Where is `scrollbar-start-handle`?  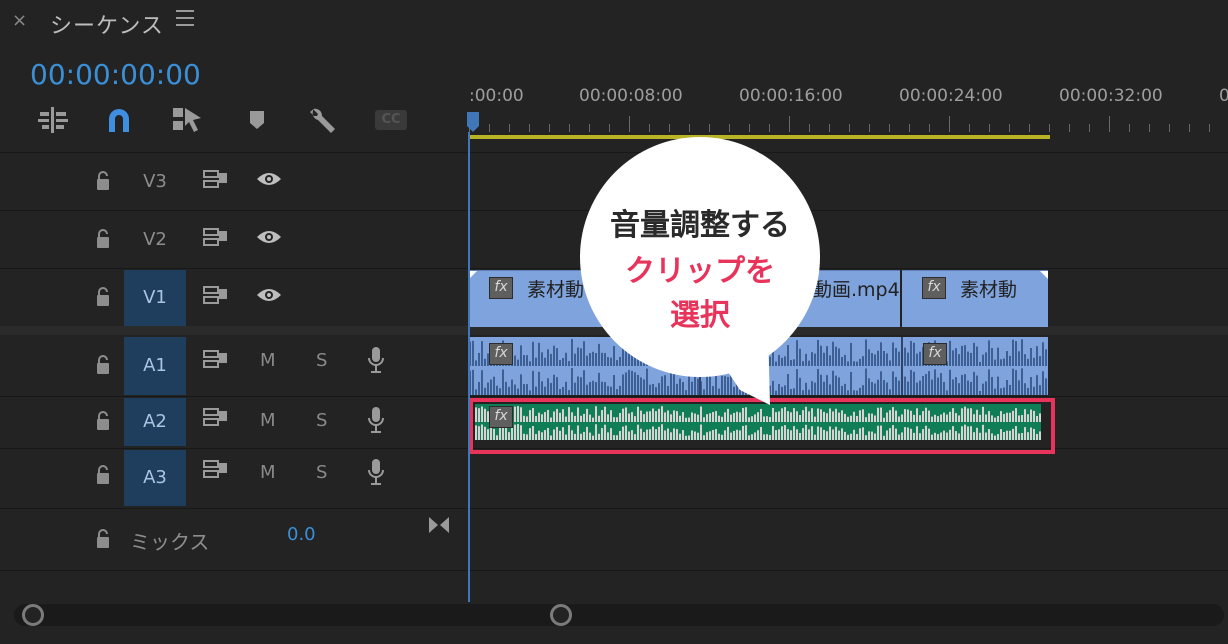
scrollbar-start-handle is located at coordinates (33, 615).